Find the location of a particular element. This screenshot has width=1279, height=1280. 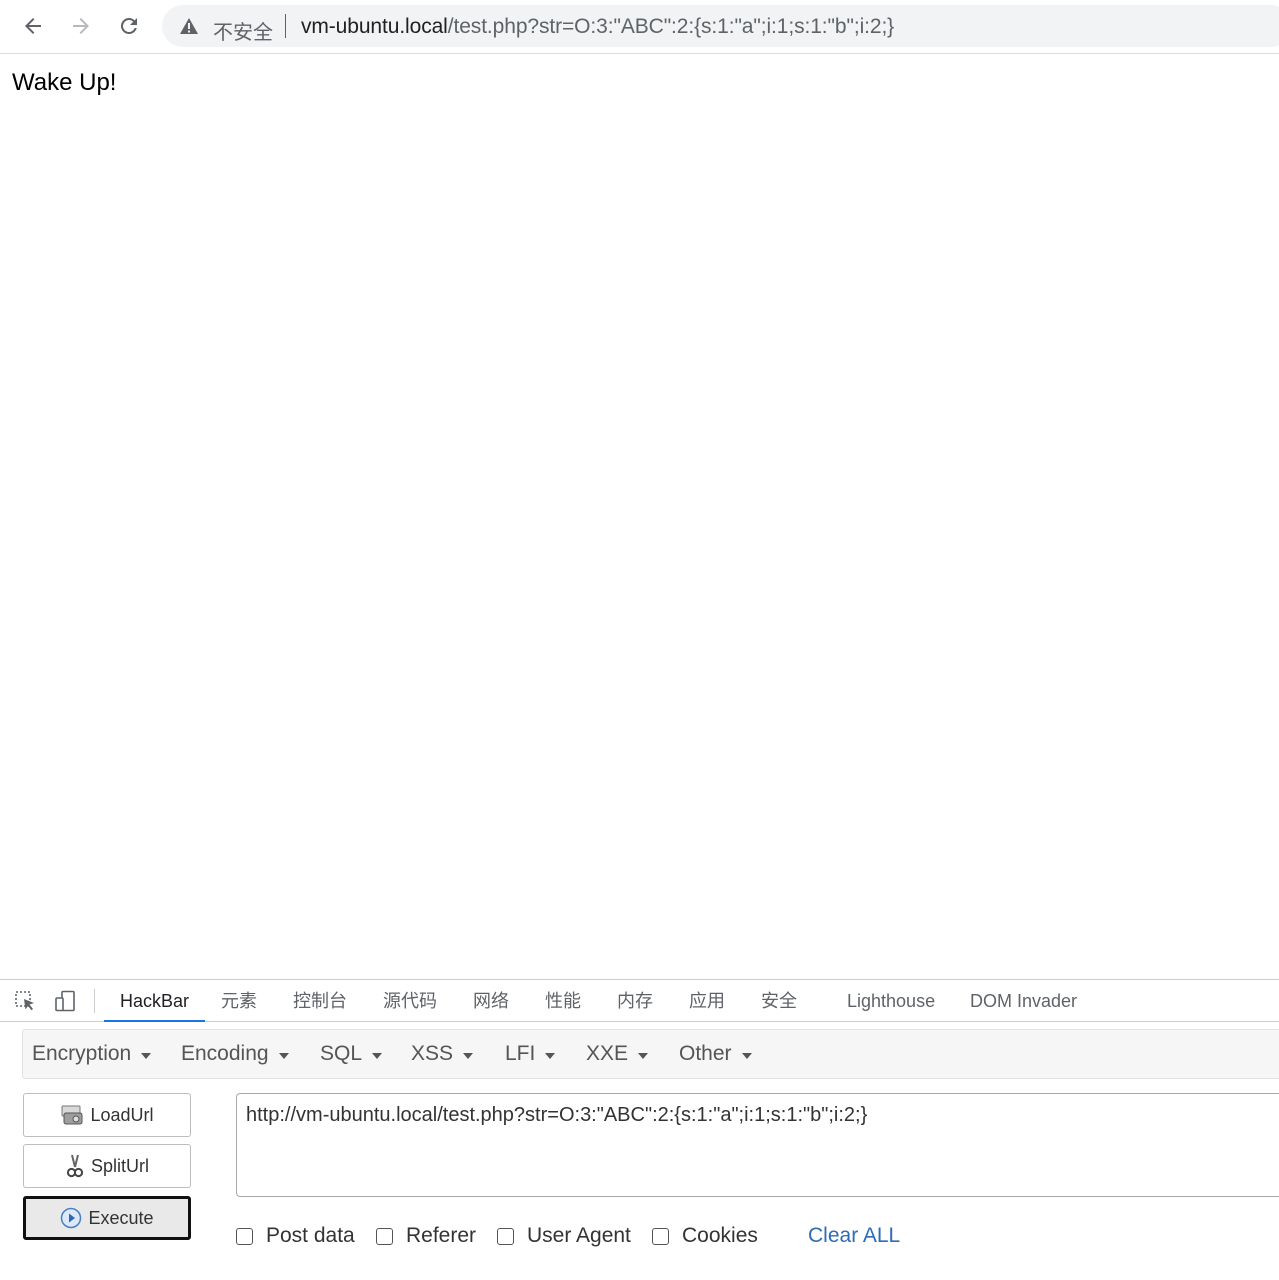

split-url-label: SplitUrl is located at coordinates (119, 1165).